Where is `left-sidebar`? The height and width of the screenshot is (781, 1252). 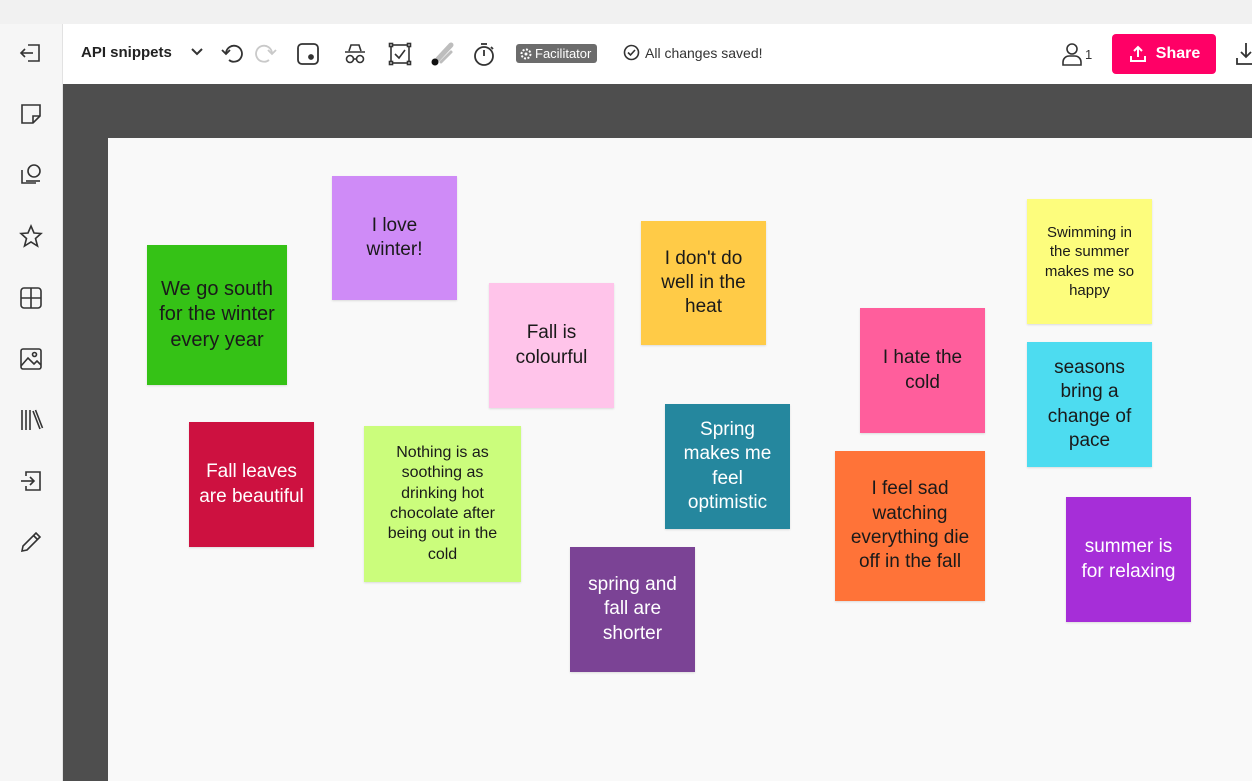
left-sidebar is located at coordinates (31, 402).